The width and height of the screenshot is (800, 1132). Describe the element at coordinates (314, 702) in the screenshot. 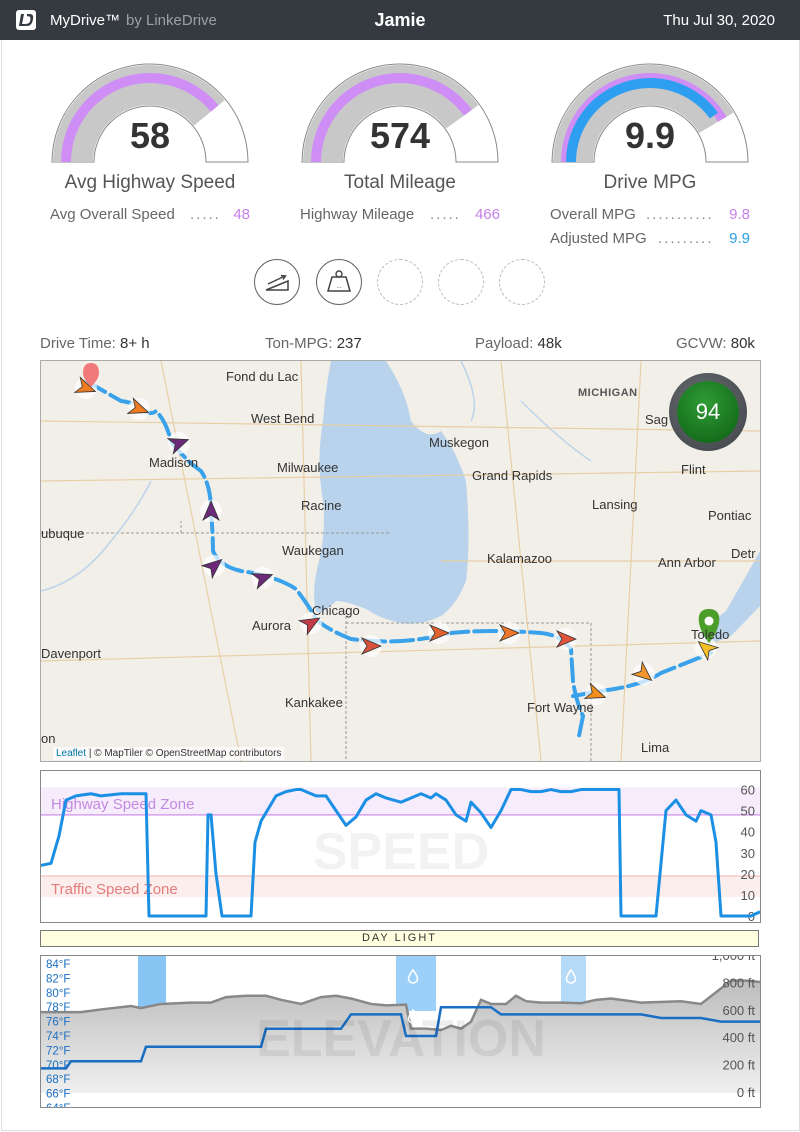

I see `map-place-label: Kankakee` at that location.